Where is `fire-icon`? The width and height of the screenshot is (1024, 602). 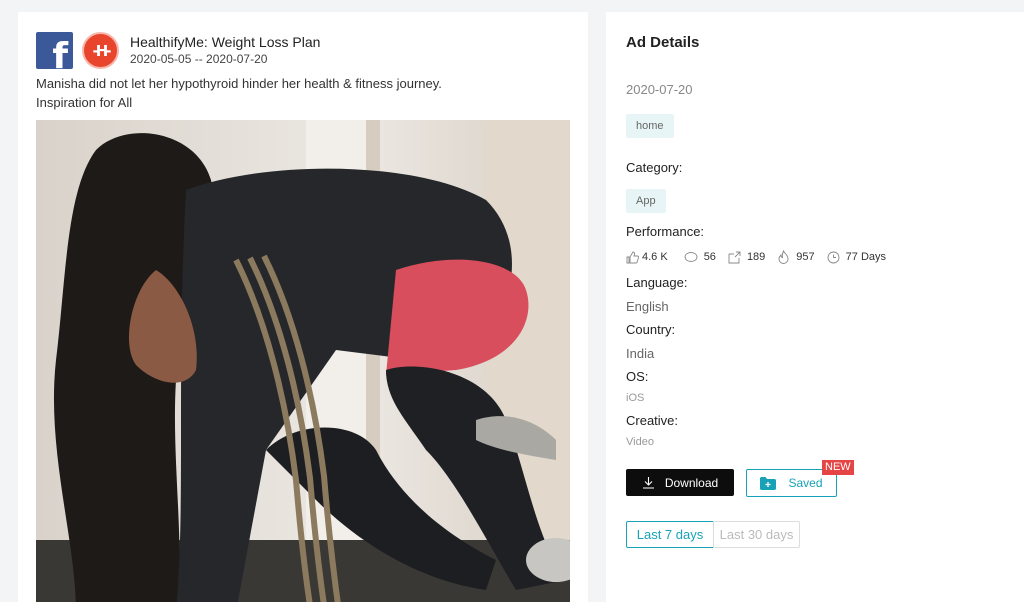
fire-icon is located at coordinates (783, 257).